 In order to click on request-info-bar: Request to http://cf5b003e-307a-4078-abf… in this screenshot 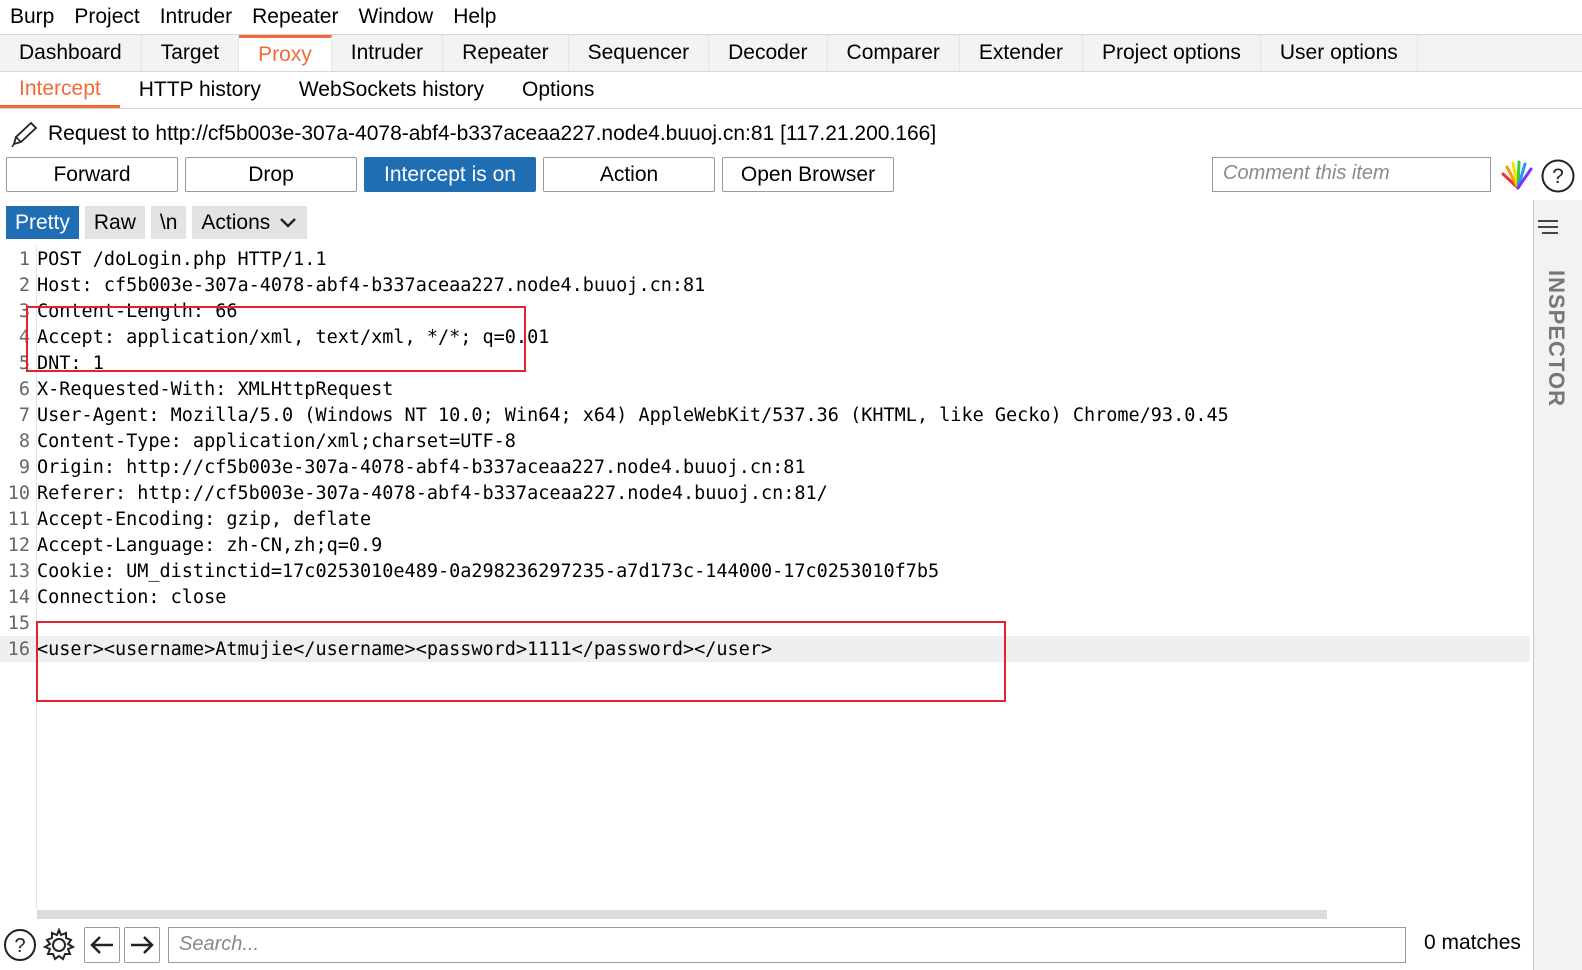, I will do `click(473, 134)`.